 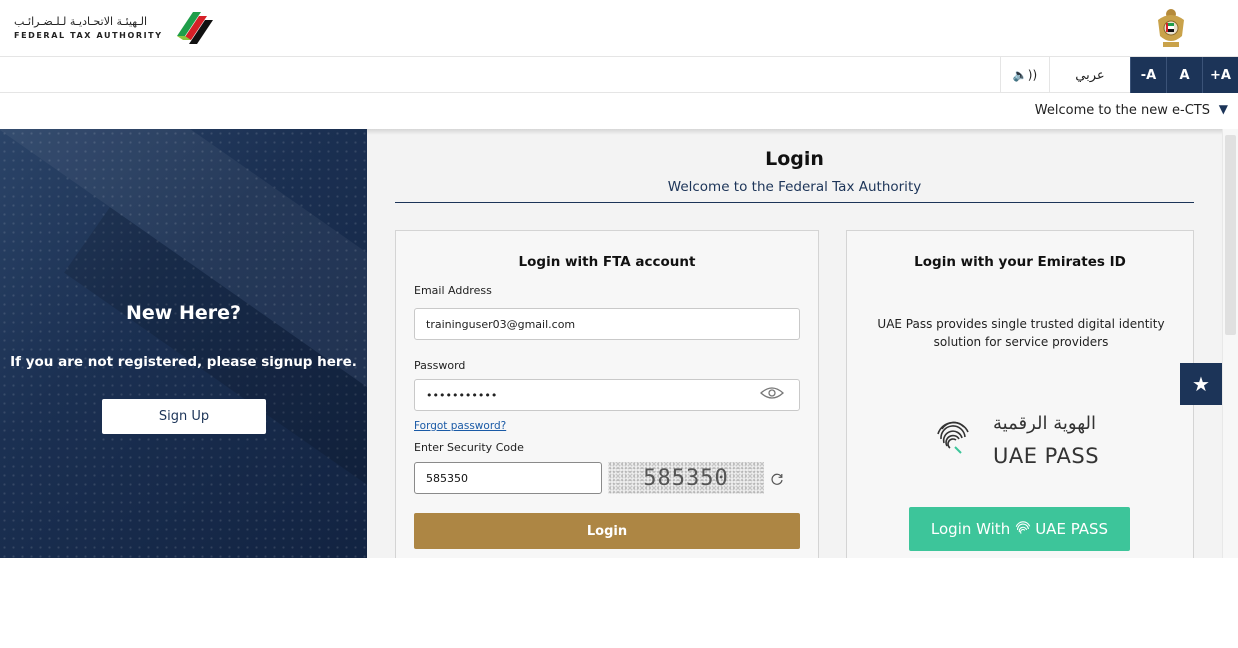 What do you see at coordinates (1148, 75) in the screenshot?
I see `font-decrease-button: -A` at bounding box center [1148, 75].